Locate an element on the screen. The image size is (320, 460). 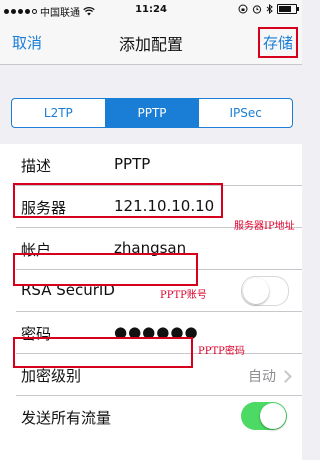
segment-pptp: PPTP is located at coordinates (151, 113).